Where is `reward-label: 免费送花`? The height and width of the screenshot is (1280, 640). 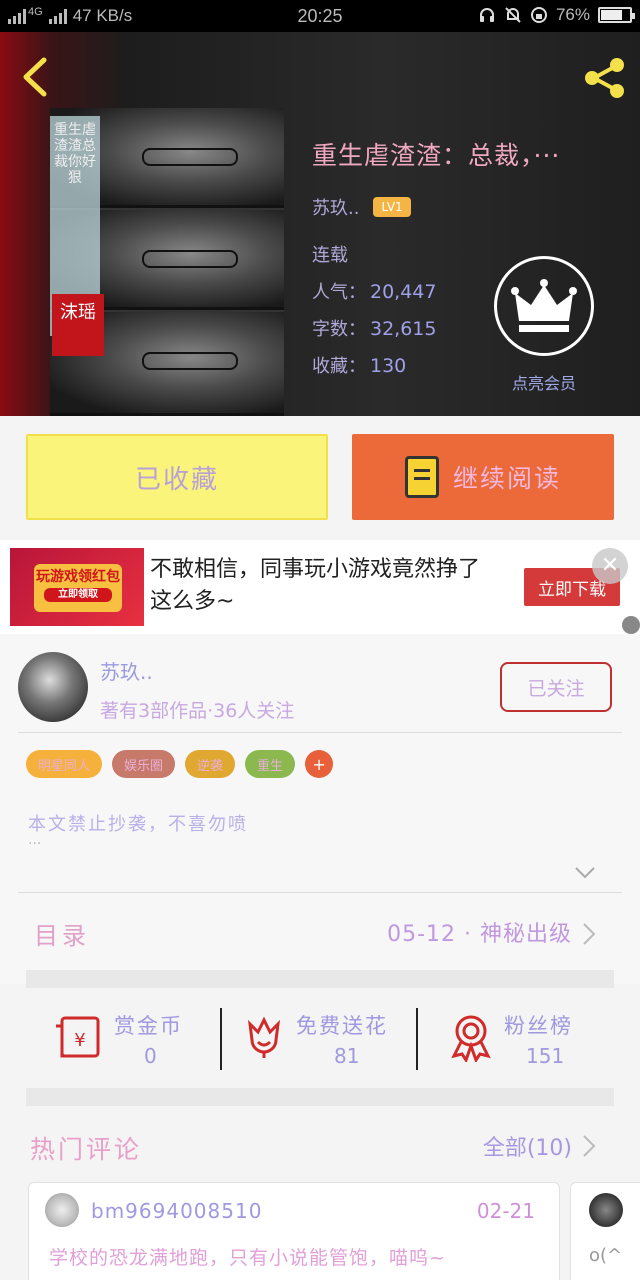 reward-label: 免费送花 is located at coordinates (342, 1026).